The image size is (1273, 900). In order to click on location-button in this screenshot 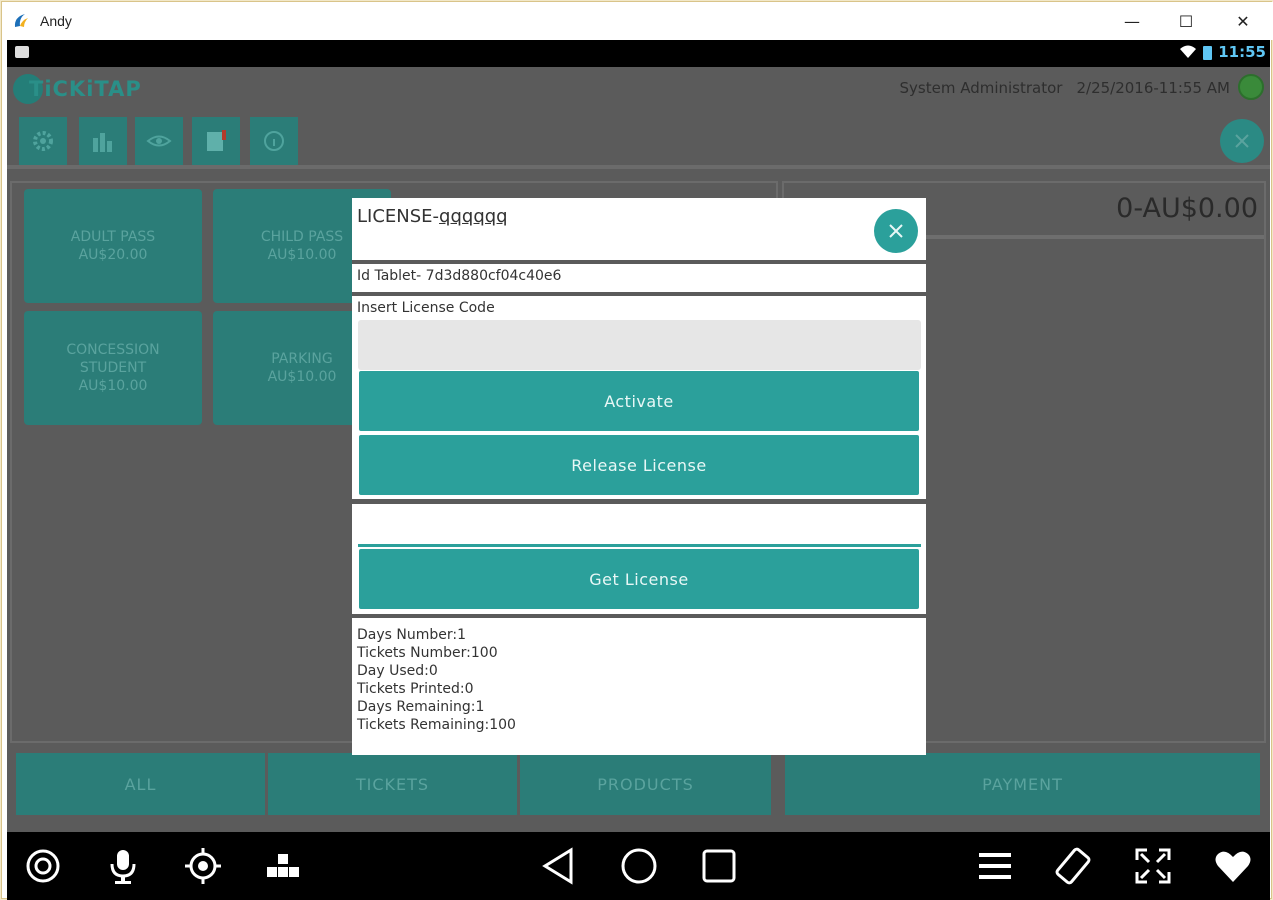, I will do `click(203, 866)`.